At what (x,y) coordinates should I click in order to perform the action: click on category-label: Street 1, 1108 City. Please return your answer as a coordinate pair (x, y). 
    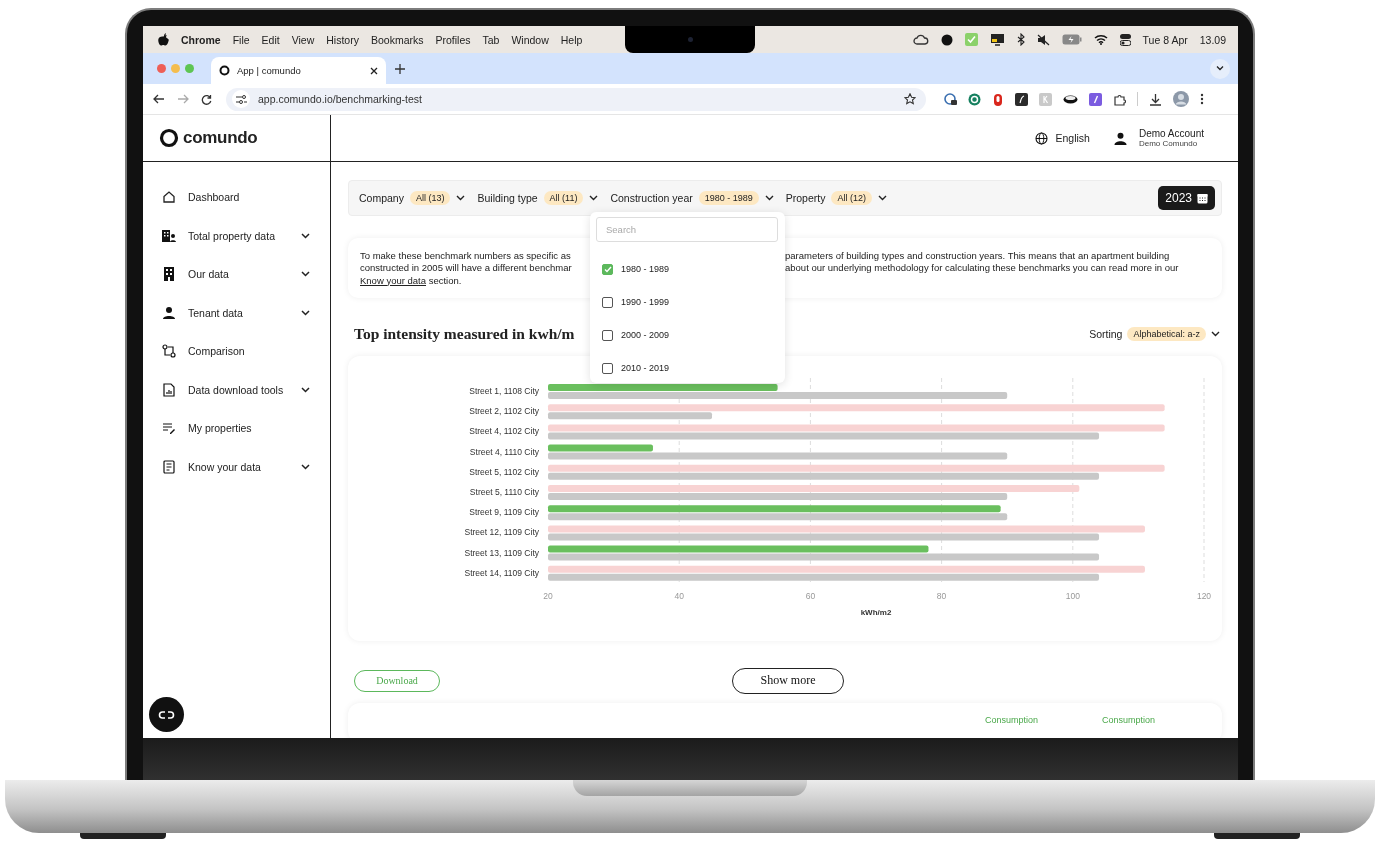
    Looking at the image, I should click on (504, 390).